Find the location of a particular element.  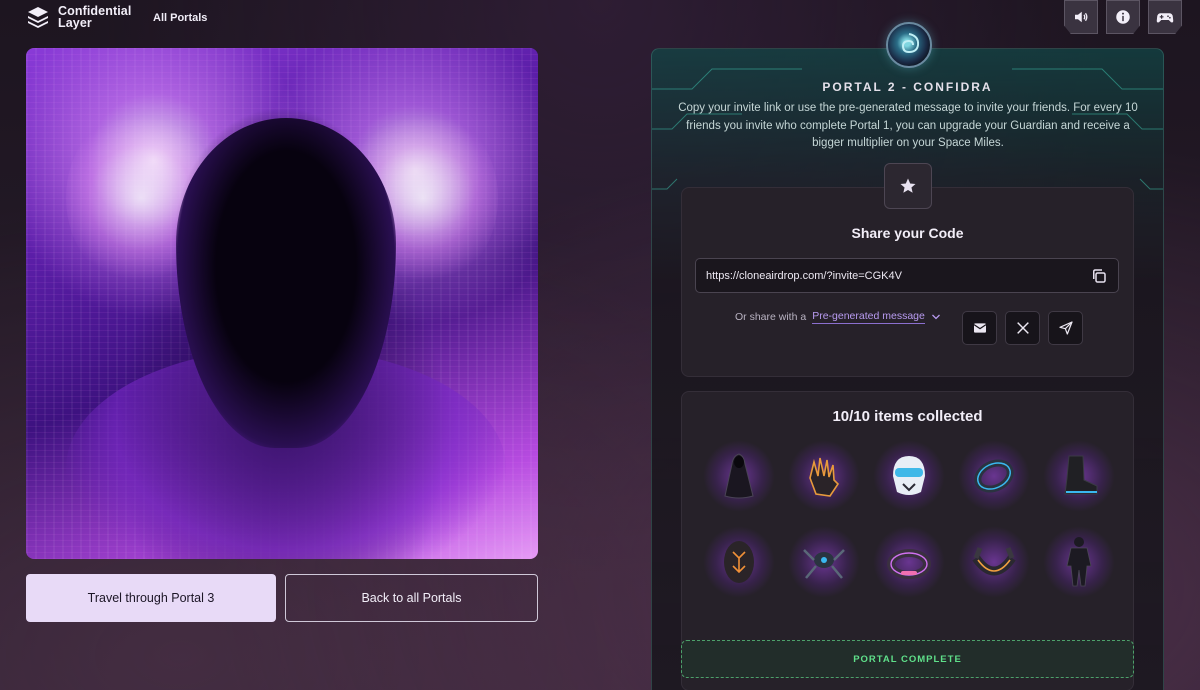

item-boot is located at coordinates (1078, 476).